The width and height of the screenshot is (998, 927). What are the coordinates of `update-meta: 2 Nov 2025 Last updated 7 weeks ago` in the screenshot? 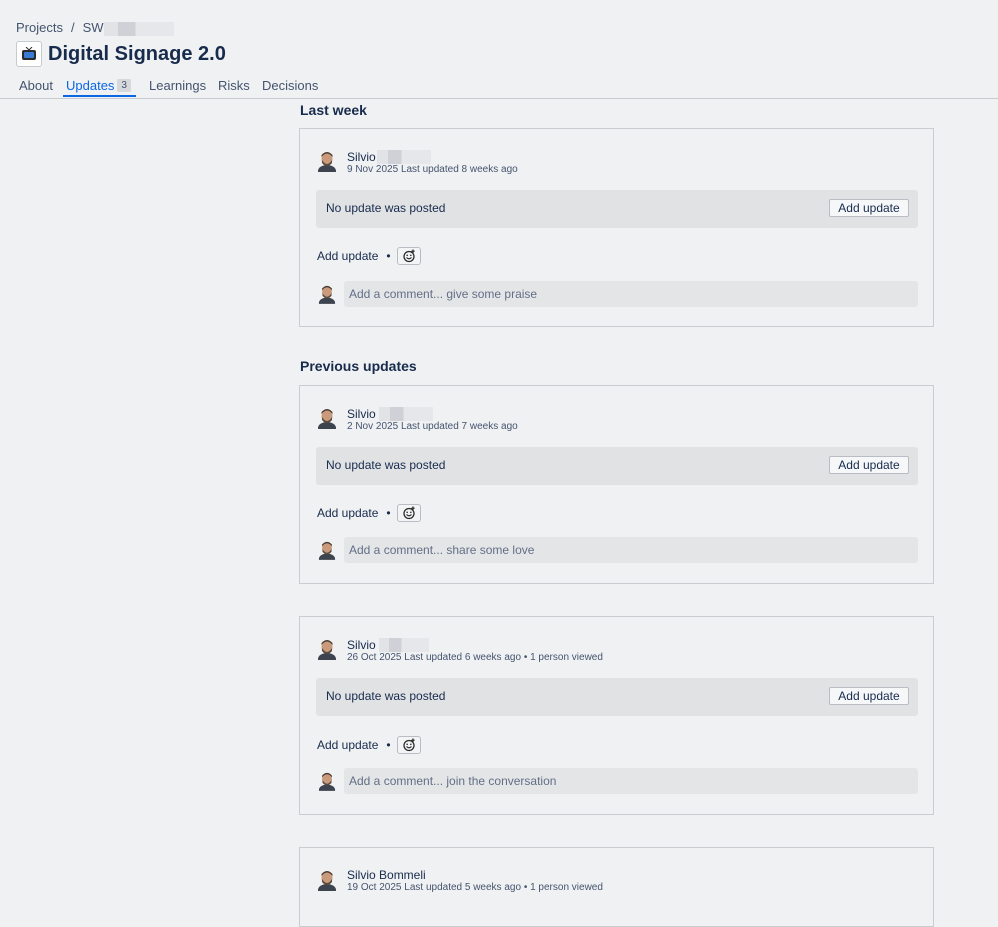 It's located at (432, 426).